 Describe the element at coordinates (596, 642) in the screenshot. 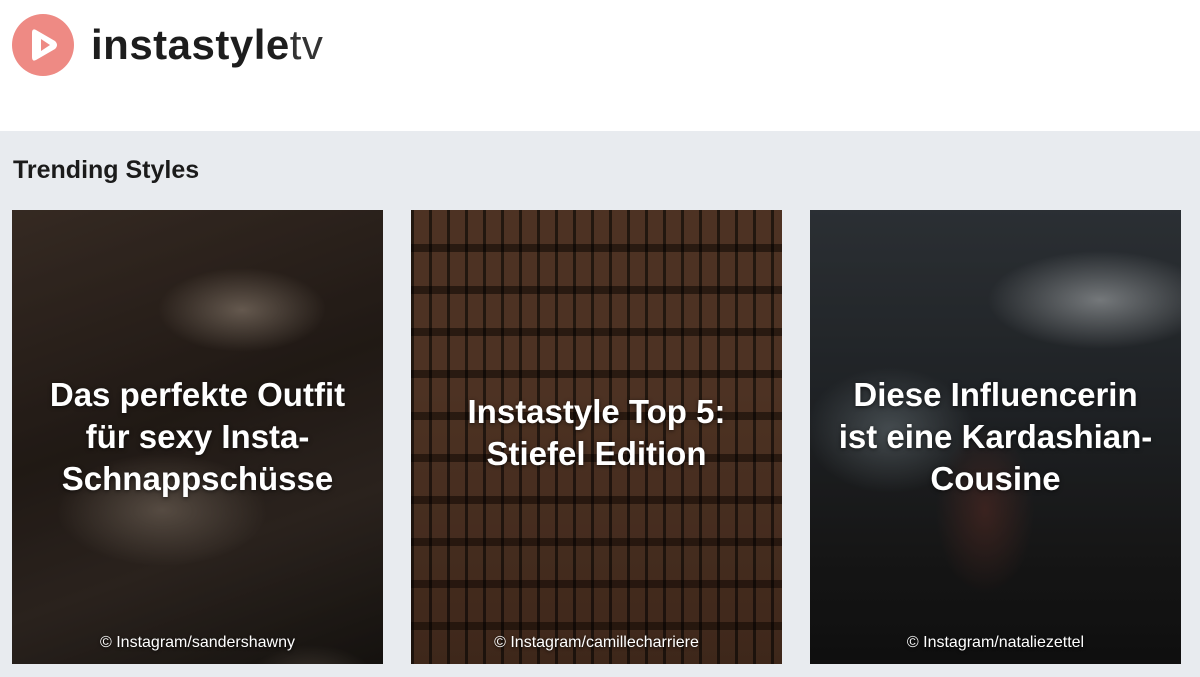

I see `card-credit: © Instagram/camillecharriere` at that location.